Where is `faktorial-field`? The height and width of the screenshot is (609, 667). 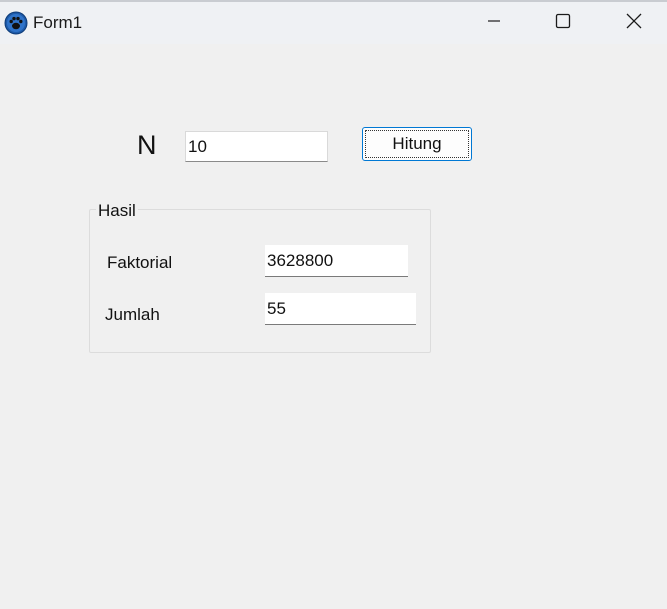
faktorial-field is located at coordinates (336, 261).